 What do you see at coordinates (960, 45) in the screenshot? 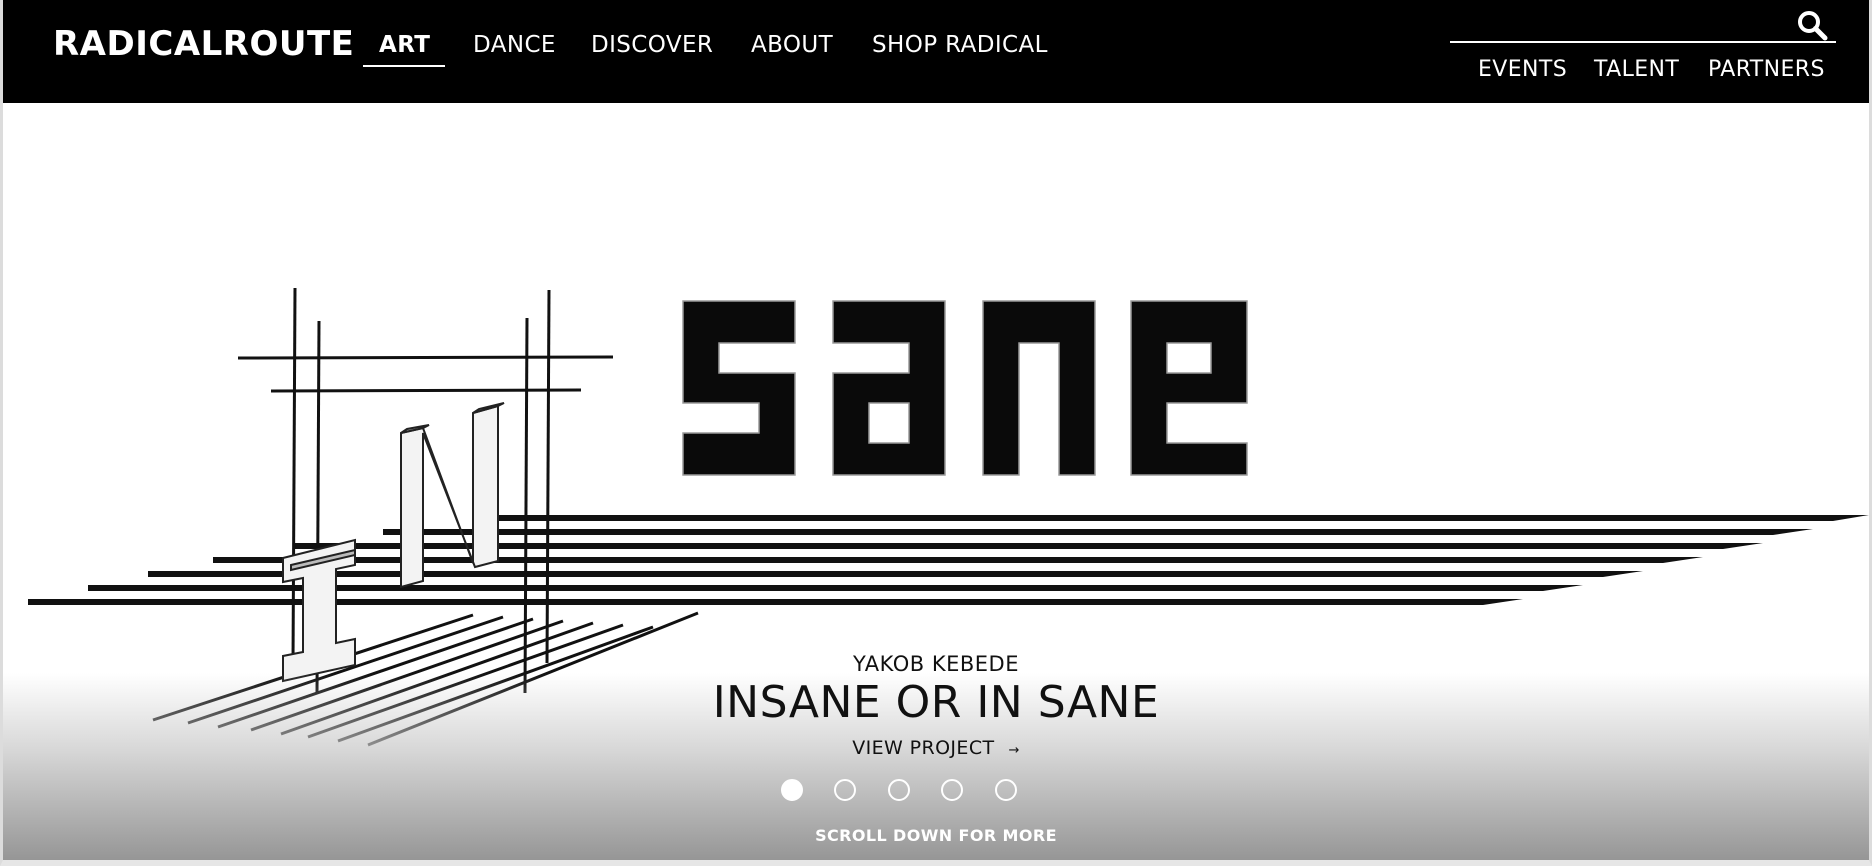
I see `nav-shop-radical: SHOP RADICAL` at bounding box center [960, 45].